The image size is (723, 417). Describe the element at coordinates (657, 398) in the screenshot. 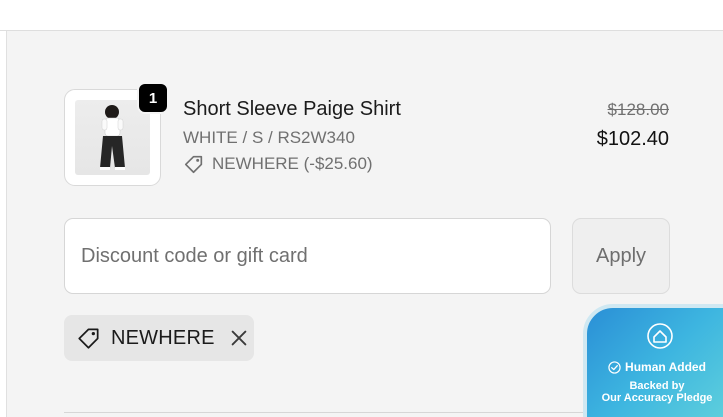

I see `badge-line-2: Our Accuracy Pledge` at that location.